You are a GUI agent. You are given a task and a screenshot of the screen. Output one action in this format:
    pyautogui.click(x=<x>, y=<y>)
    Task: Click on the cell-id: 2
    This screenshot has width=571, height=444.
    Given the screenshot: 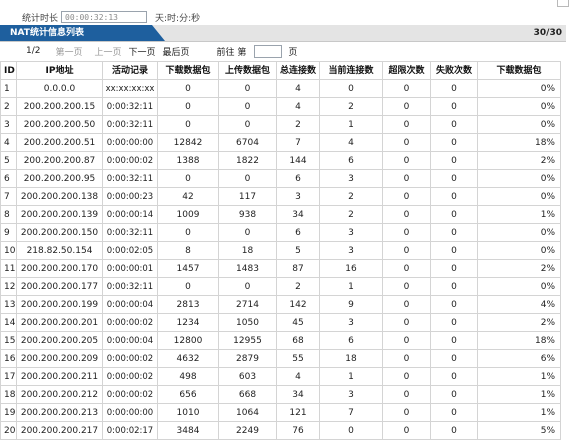 What is the action you would take?
    pyautogui.click(x=8, y=106)
    